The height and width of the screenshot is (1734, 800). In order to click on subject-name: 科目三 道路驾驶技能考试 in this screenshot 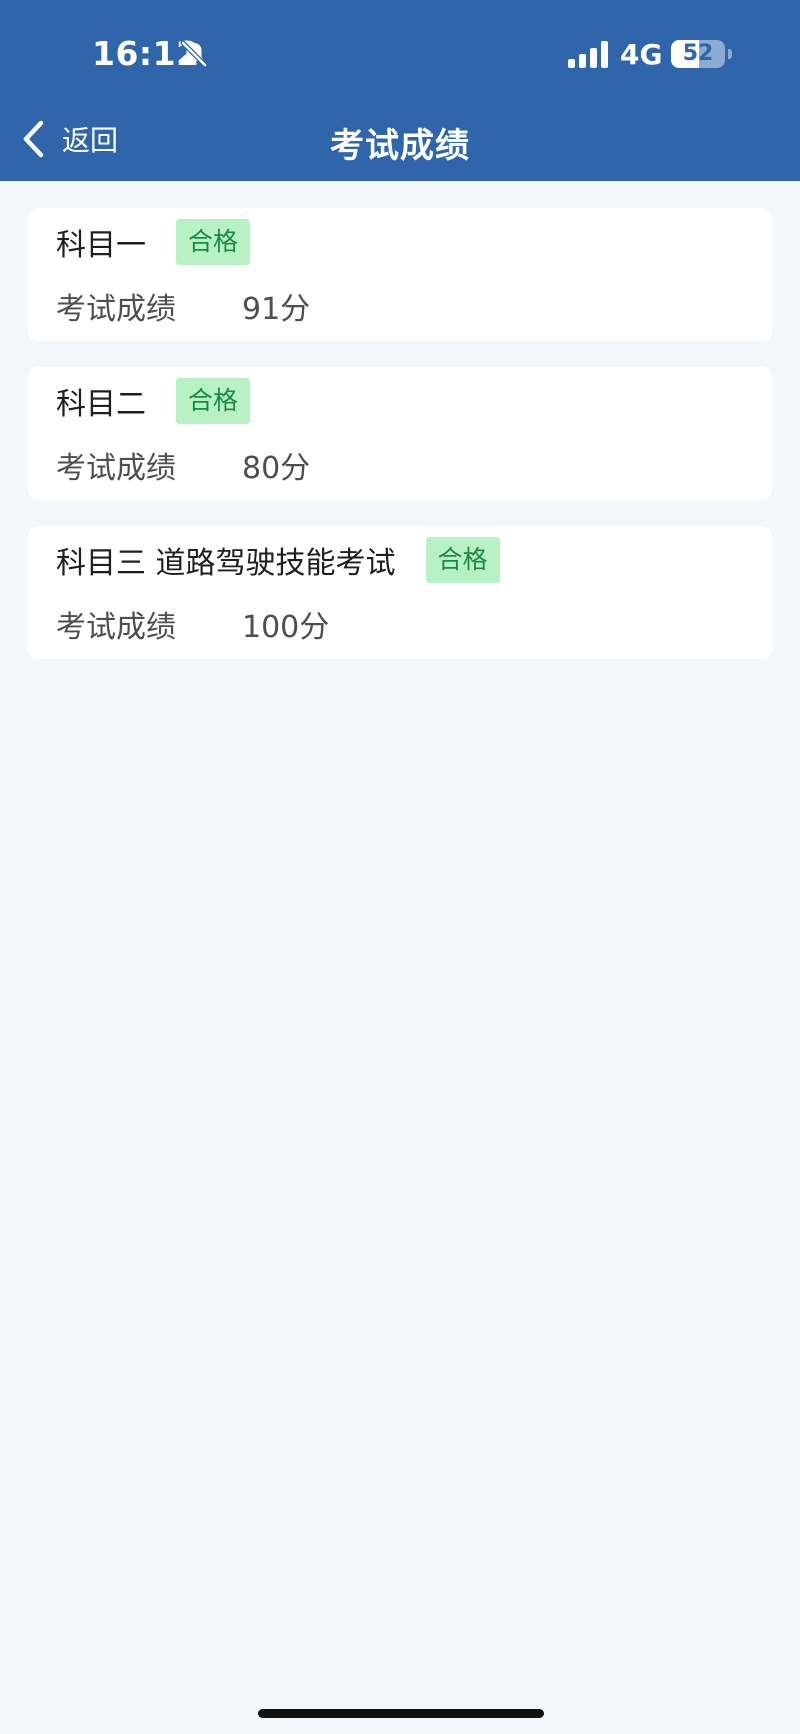, I will do `click(226, 563)`.